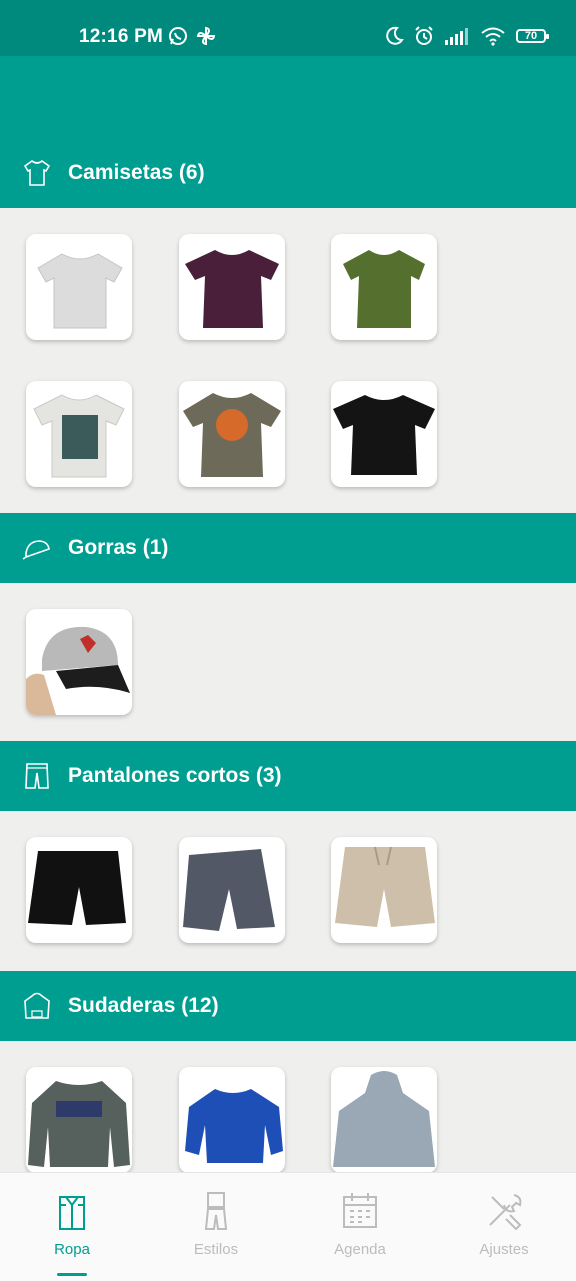 The height and width of the screenshot is (1281, 576). What do you see at coordinates (72, 1249) in the screenshot?
I see `nav-label: Ropa` at bounding box center [72, 1249].